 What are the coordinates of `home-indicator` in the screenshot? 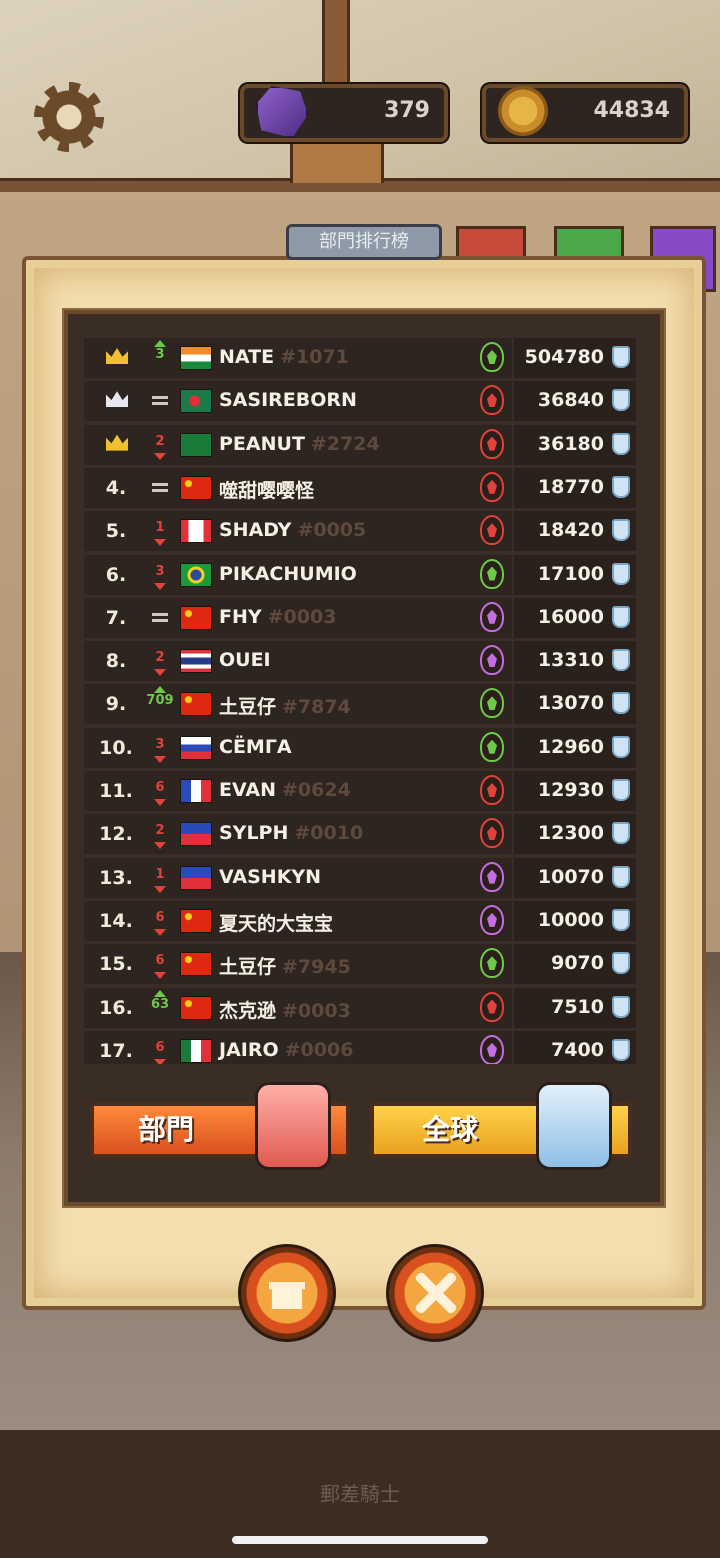 It's located at (360, 1540).